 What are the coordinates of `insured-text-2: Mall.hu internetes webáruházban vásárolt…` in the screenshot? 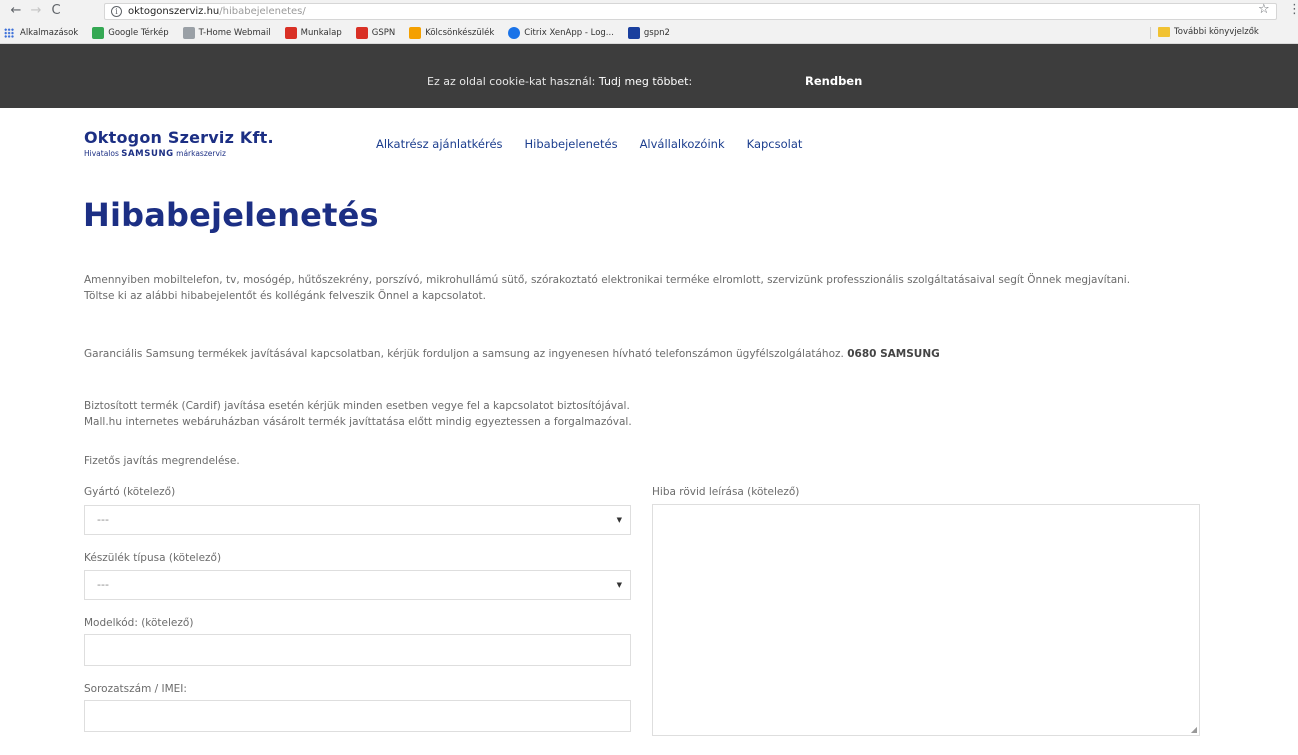 It's located at (358, 422).